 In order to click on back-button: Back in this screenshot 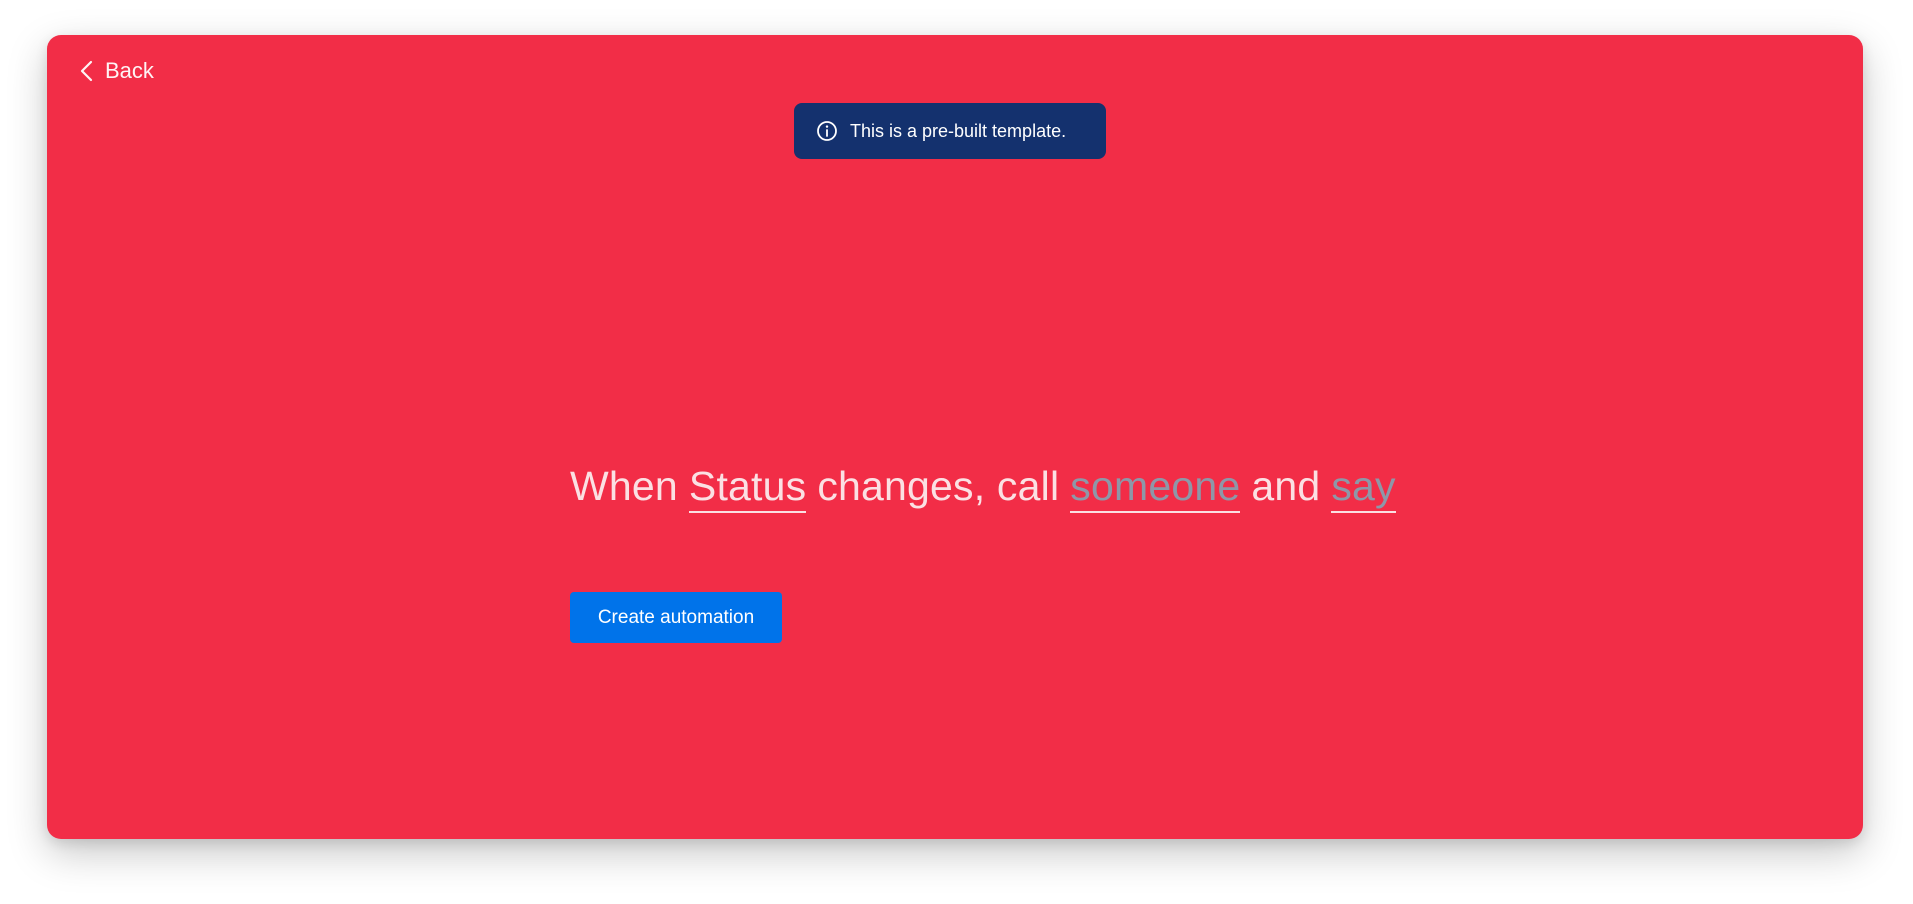, I will do `click(116, 71)`.